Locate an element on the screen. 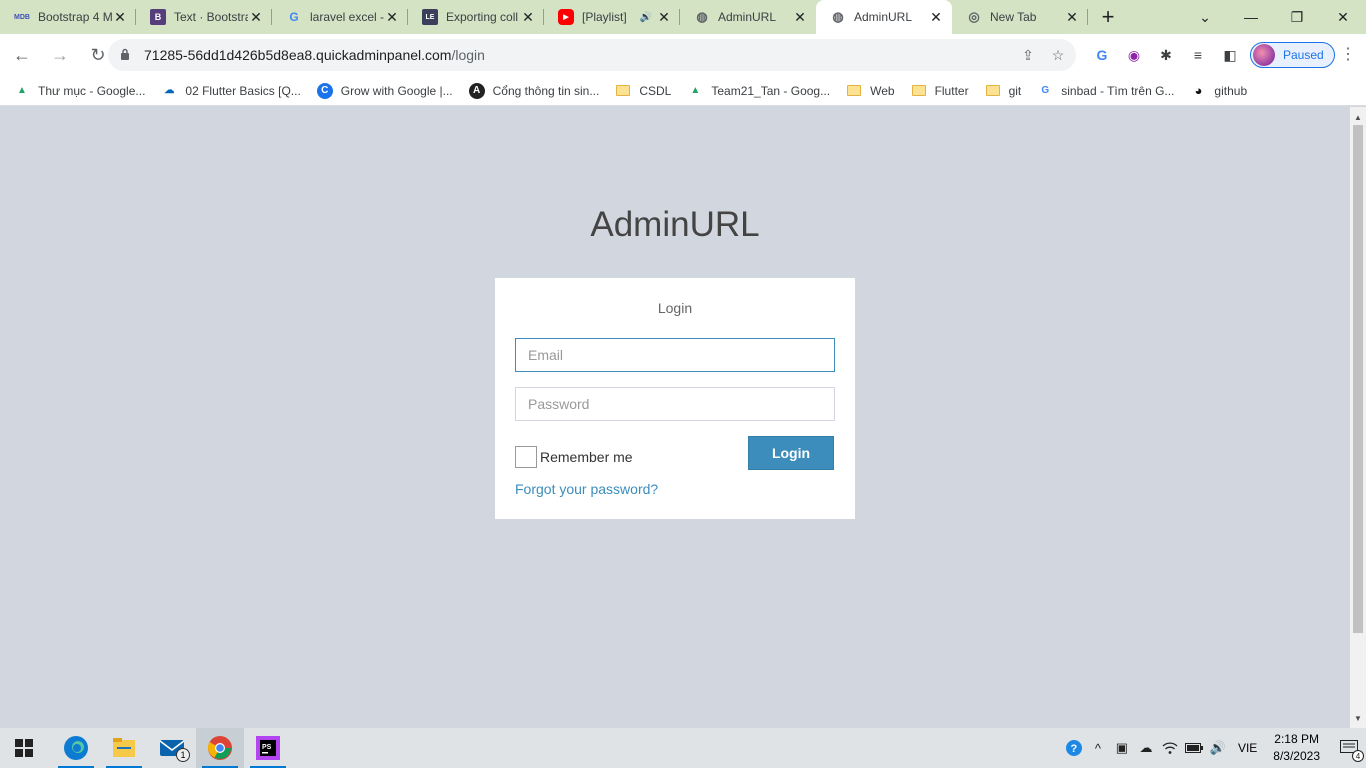 Image resolution: width=1366 pixels, height=768 pixels. translate-extension-icon: G is located at coordinates (1102, 55).